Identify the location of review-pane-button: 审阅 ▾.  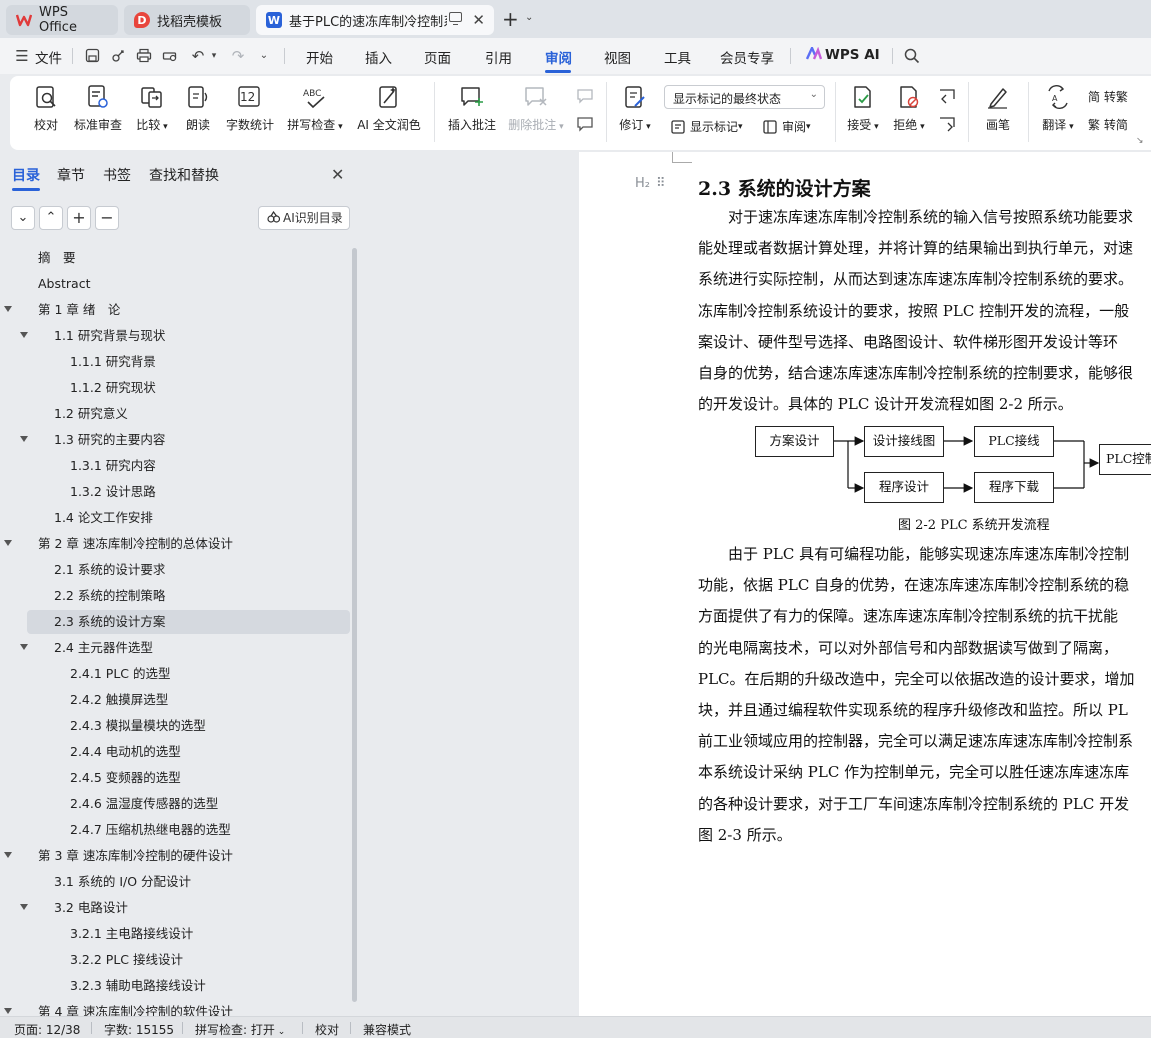
(786, 126).